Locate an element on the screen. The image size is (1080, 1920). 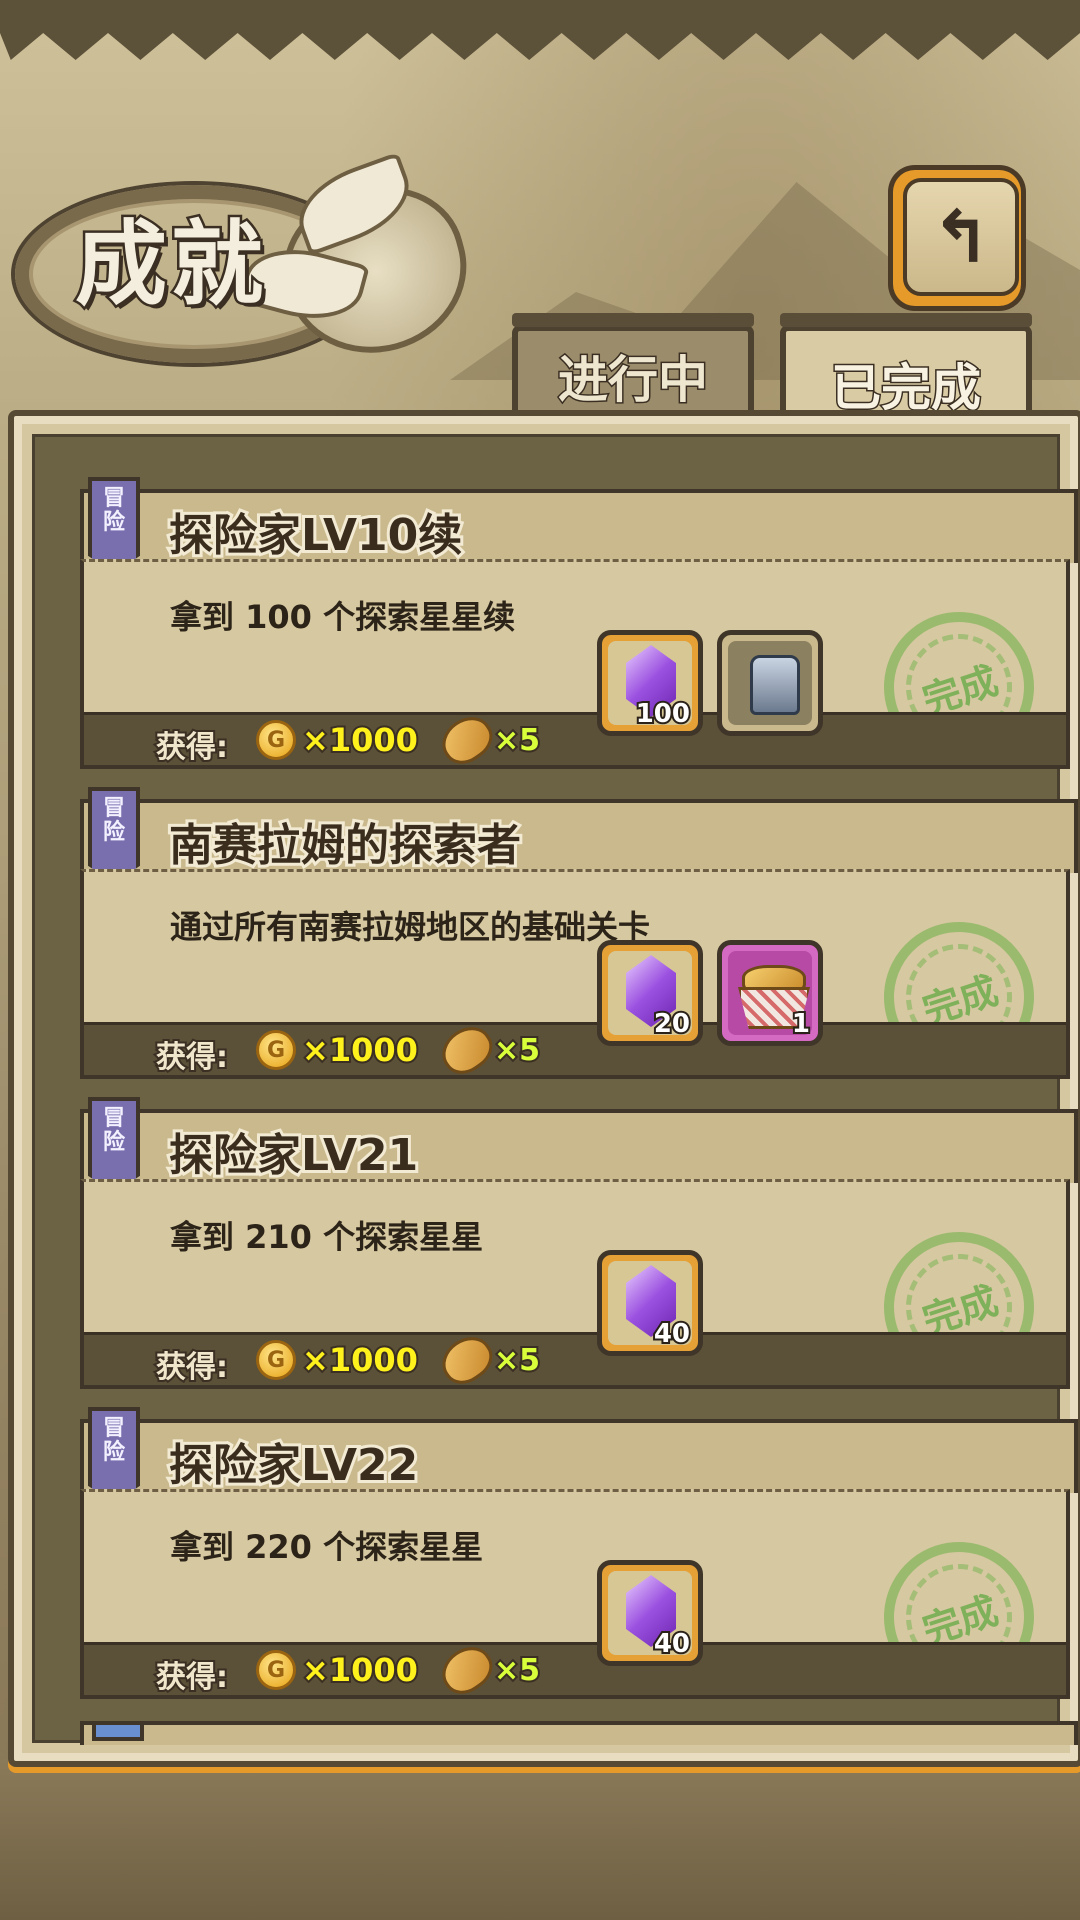
card-body: 拿到 100 个探索星星续 完成 获得: G ×1000 ×5 100 is located at coordinates (575, 670).